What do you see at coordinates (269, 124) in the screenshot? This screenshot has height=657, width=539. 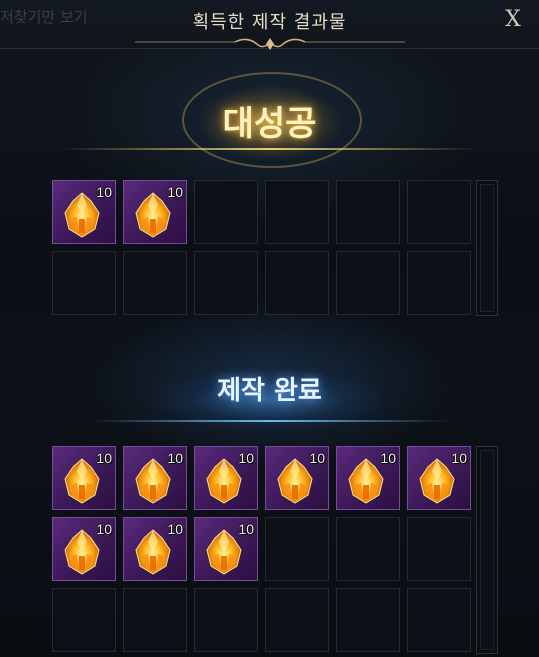 I see `great-success-label: 대성공` at bounding box center [269, 124].